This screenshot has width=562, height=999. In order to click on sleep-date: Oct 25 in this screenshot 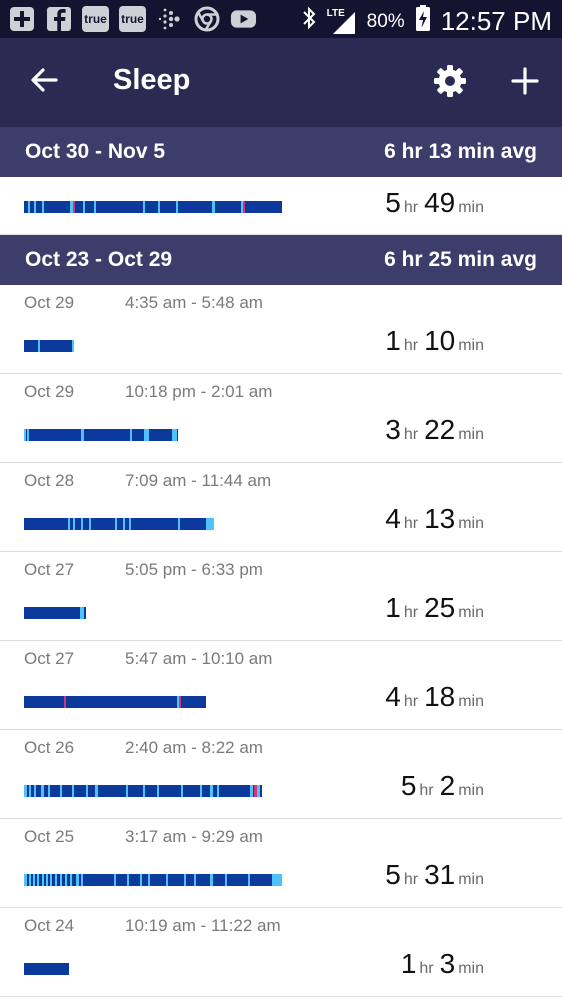, I will do `click(49, 836)`.